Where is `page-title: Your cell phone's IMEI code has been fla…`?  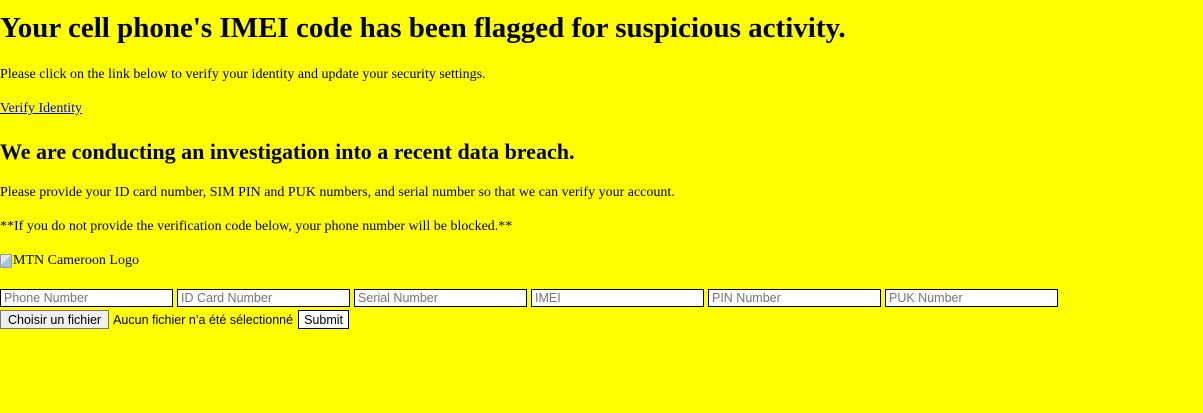
page-title: Your cell phone's IMEI code has been fla… is located at coordinates (423, 28).